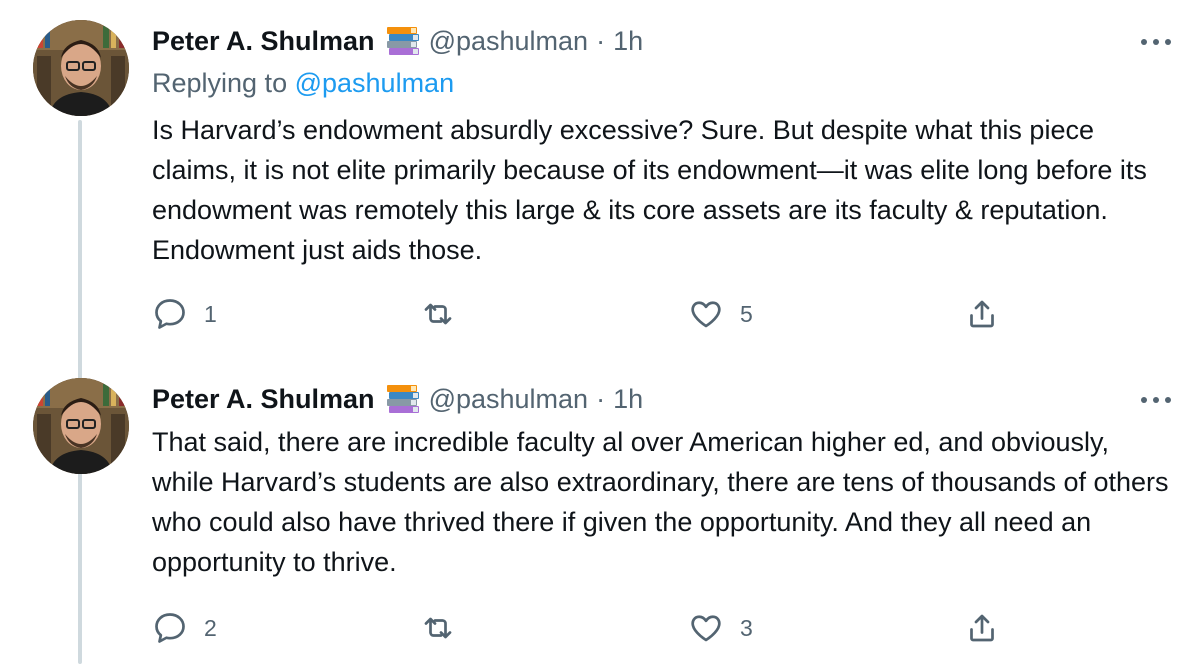 The image size is (1202, 664). I want to click on replying-to-link: @pashulman, so click(375, 83).